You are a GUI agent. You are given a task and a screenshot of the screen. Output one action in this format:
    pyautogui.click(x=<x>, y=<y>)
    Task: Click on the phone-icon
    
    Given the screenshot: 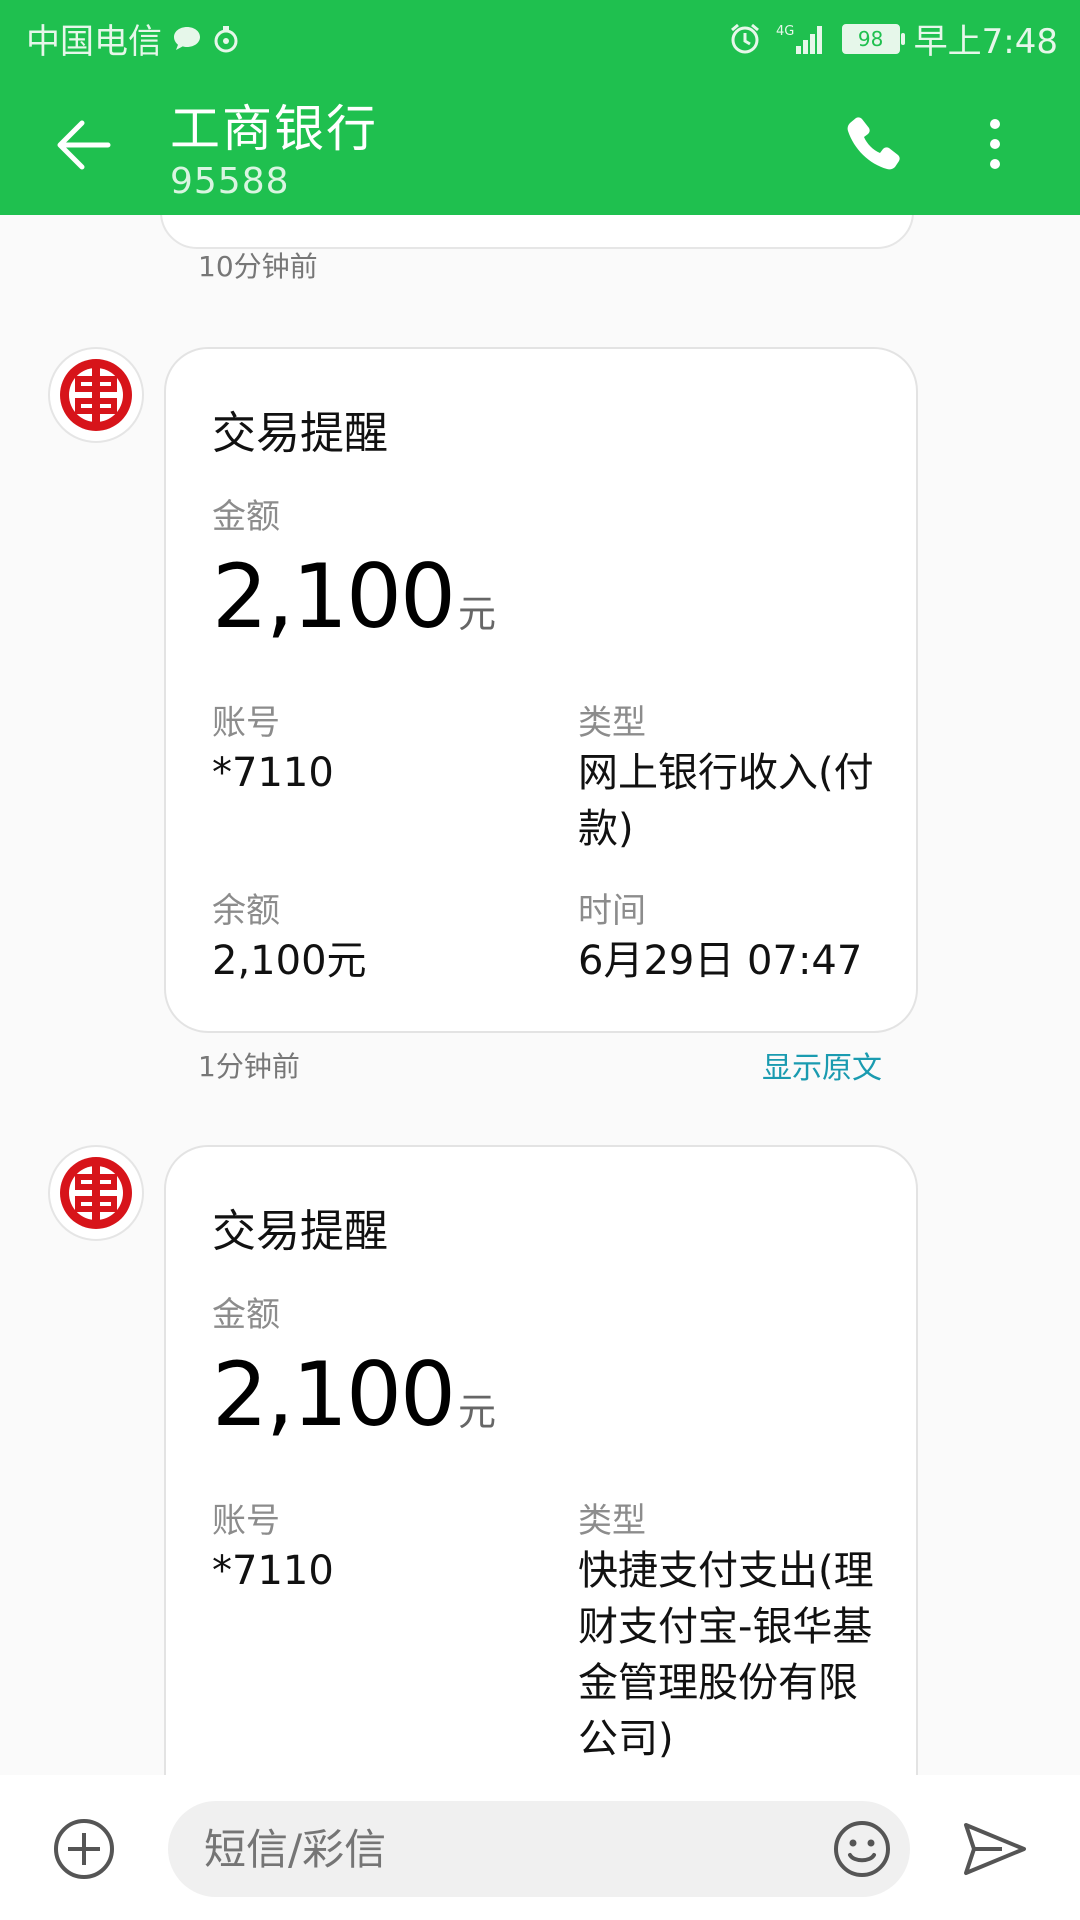 What is the action you would take?
    pyautogui.click(x=874, y=144)
    